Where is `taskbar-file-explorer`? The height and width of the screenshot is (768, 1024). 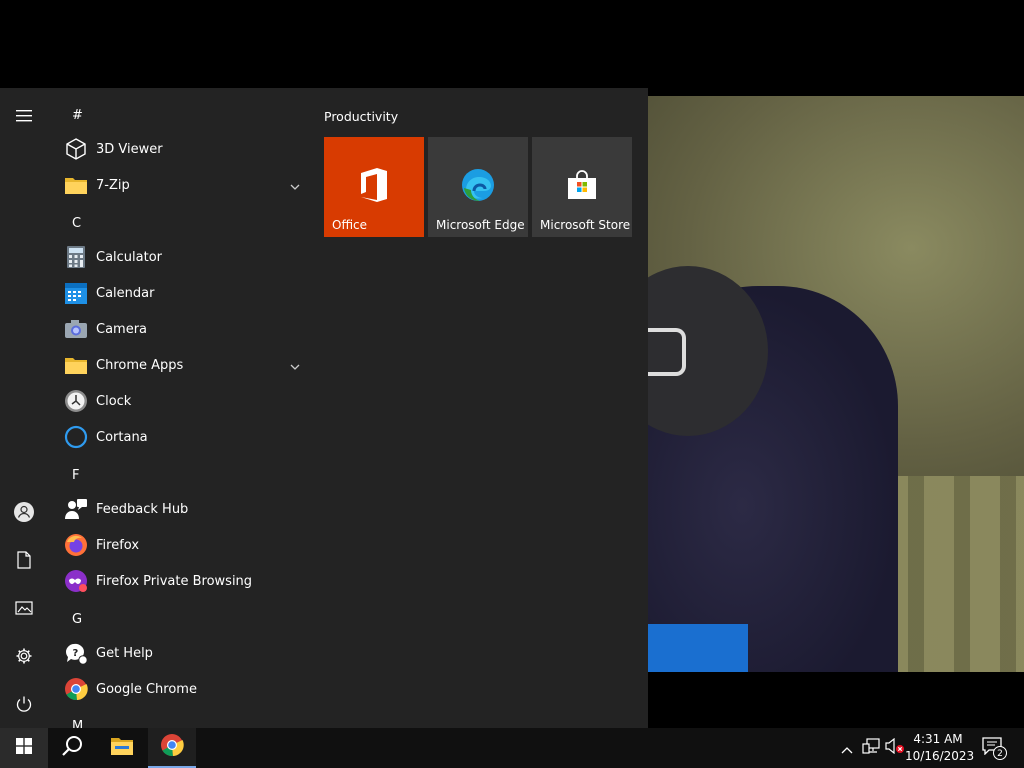
taskbar-file-explorer is located at coordinates (122, 748).